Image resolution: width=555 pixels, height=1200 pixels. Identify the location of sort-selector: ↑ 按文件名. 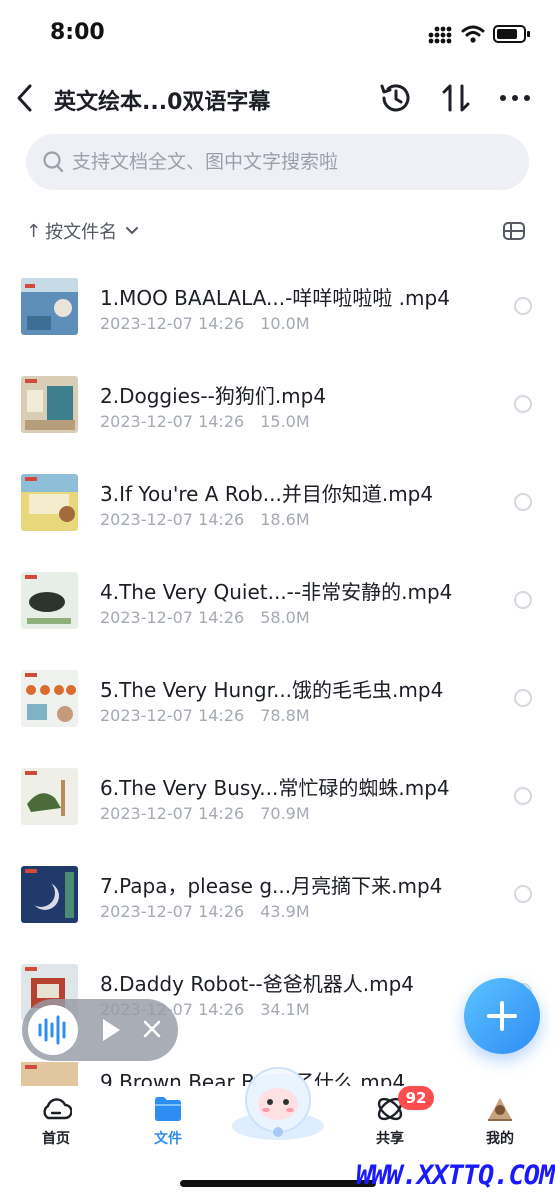
(82, 231).